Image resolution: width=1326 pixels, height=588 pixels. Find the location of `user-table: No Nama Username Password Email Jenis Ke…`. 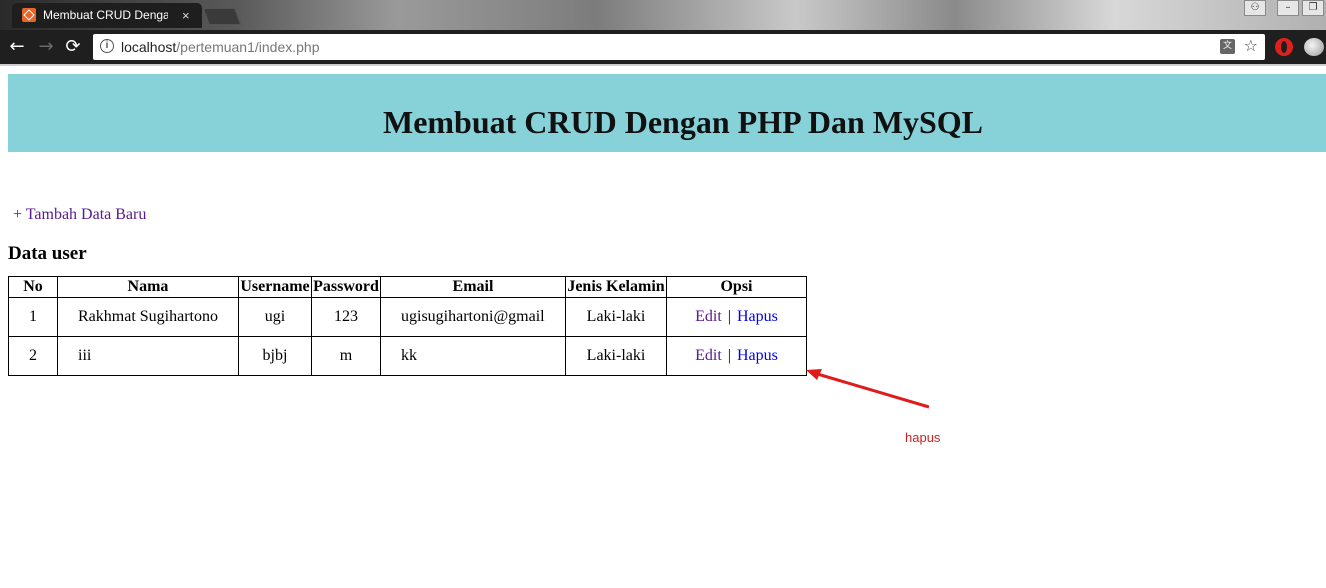

user-table: No Nama Username Password Email Jenis Ke… is located at coordinates (407, 326).